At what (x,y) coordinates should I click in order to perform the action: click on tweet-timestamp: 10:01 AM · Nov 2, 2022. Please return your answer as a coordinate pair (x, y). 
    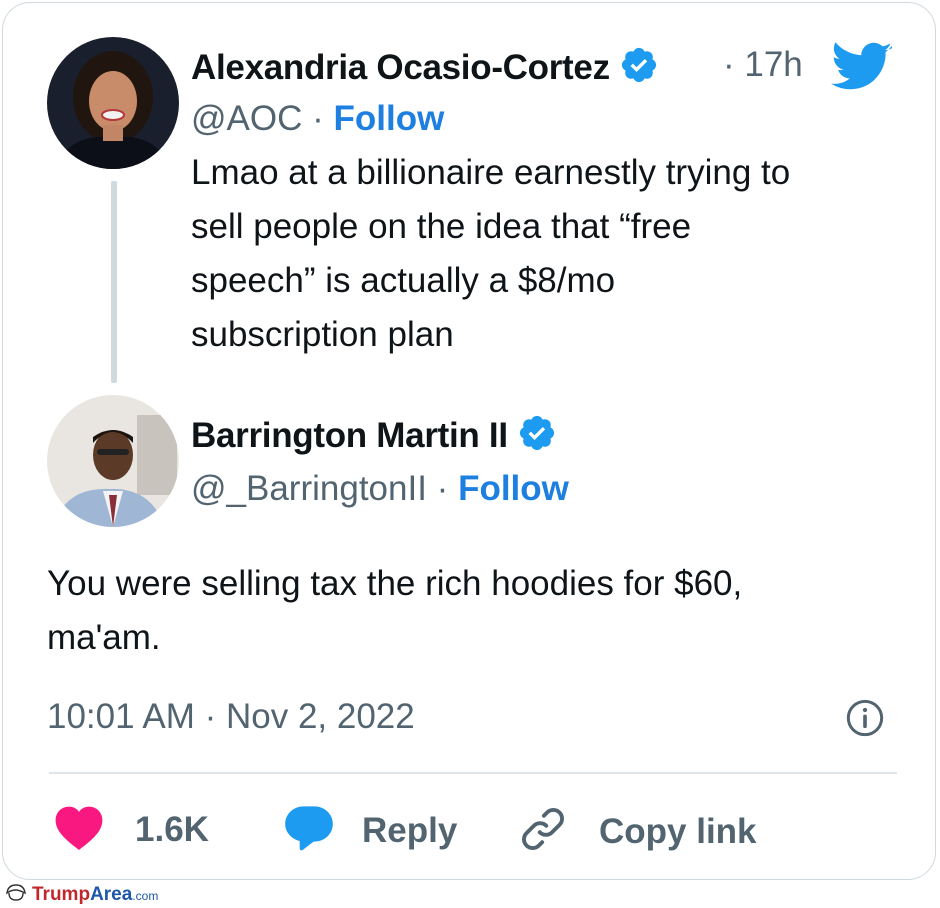
    Looking at the image, I should click on (231, 717).